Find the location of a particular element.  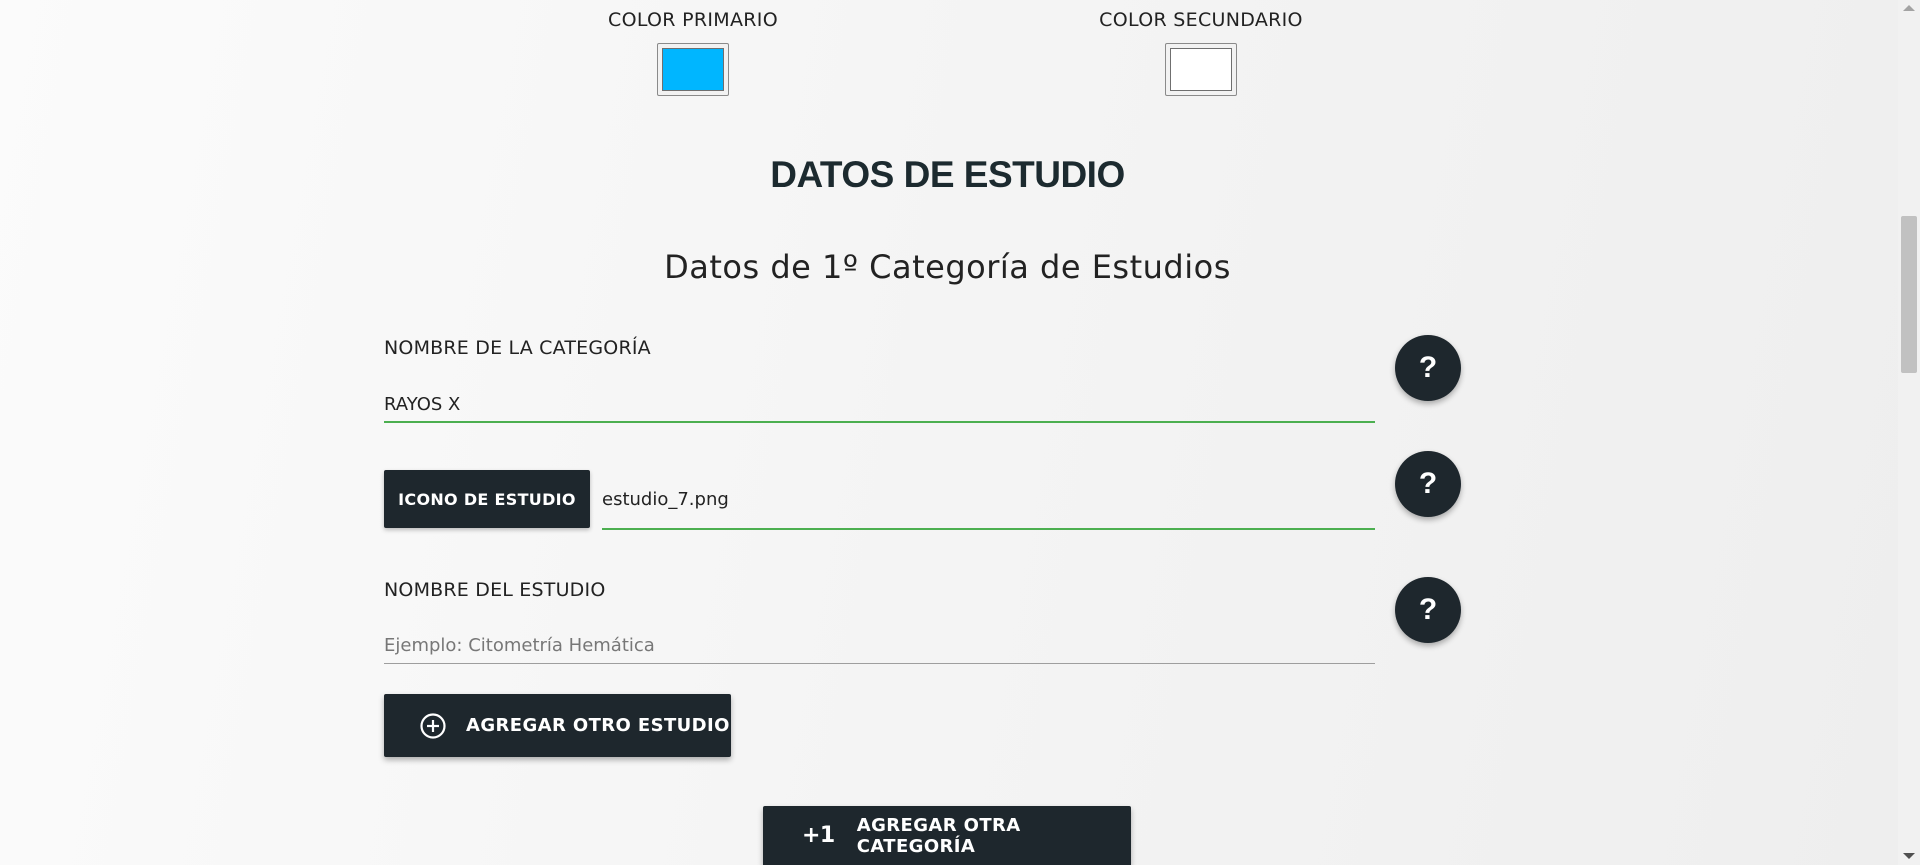

study-name-input is located at coordinates (879, 646).